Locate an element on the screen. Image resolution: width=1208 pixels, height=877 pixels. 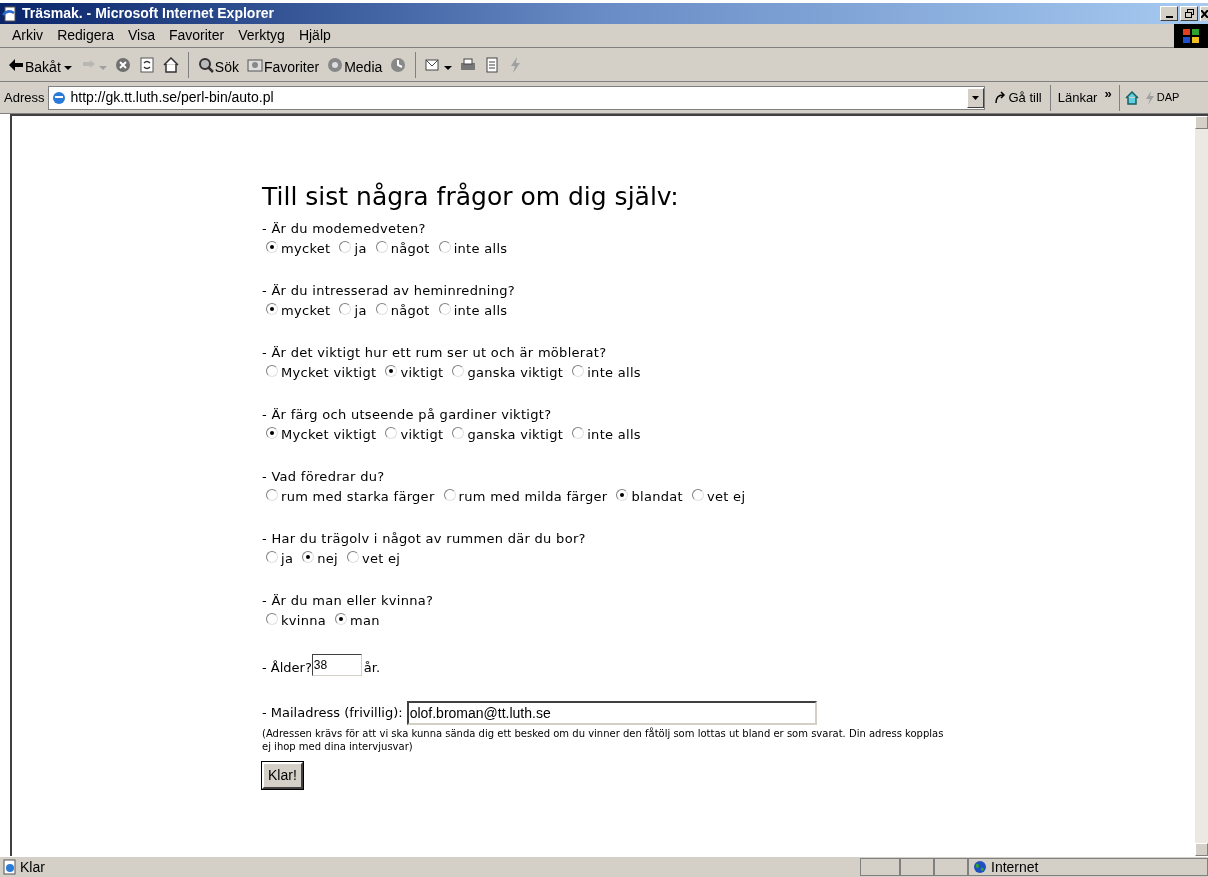
radio-option: blandat is located at coordinates (649, 497).